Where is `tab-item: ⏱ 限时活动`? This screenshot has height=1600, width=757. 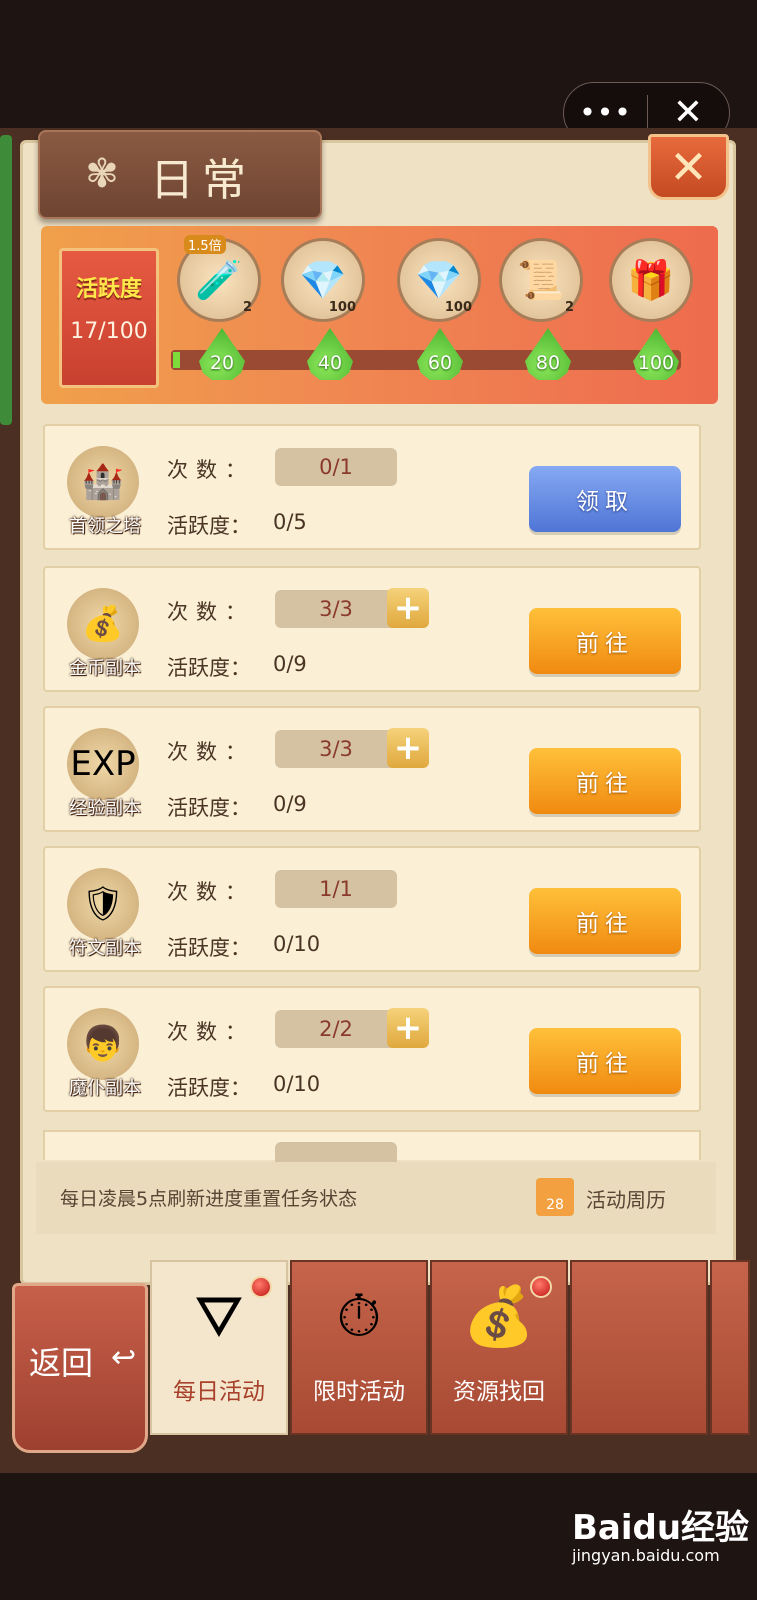 tab-item: ⏱ 限时活动 is located at coordinates (359, 1347).